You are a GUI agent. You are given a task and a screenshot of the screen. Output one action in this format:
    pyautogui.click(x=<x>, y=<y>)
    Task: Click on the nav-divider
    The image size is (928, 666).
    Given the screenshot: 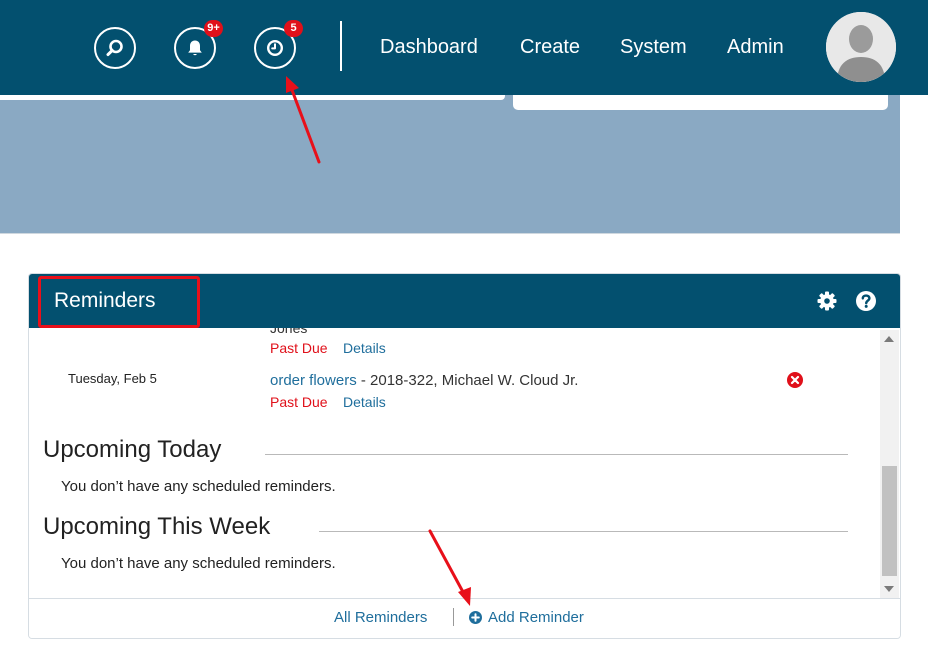 What is the action you would take?
    pyautogui.click(x=341, y=46)
    